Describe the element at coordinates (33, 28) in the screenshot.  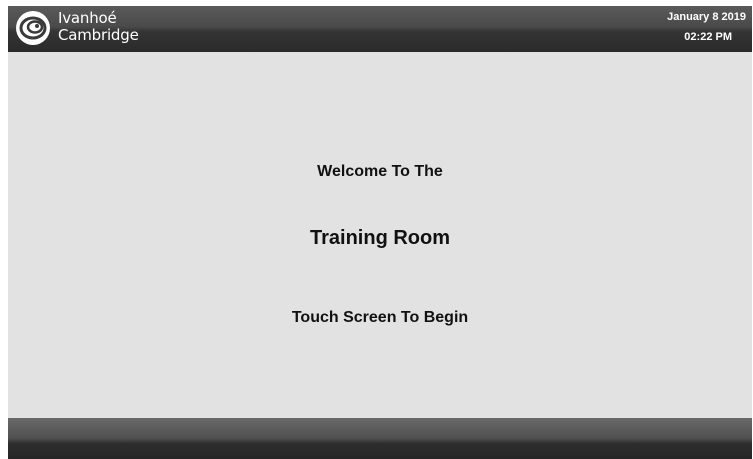
I see `ivanhoe-cambridge-logo-icon` at that location.